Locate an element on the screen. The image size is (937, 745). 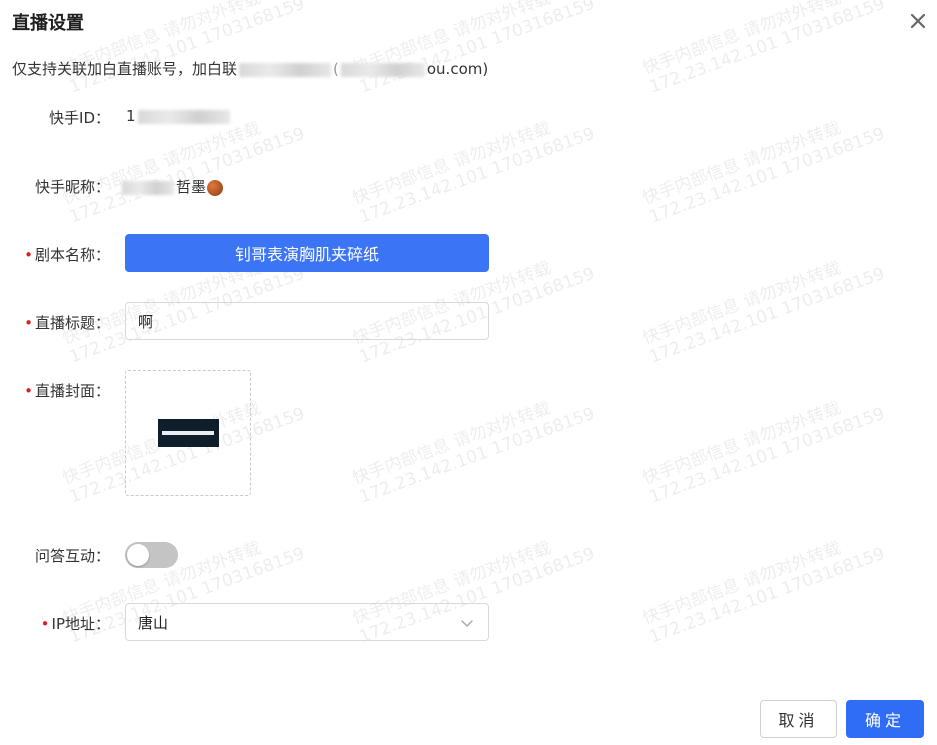
live-cover-label: • 直播封面： is located at coordinates (67, 391).